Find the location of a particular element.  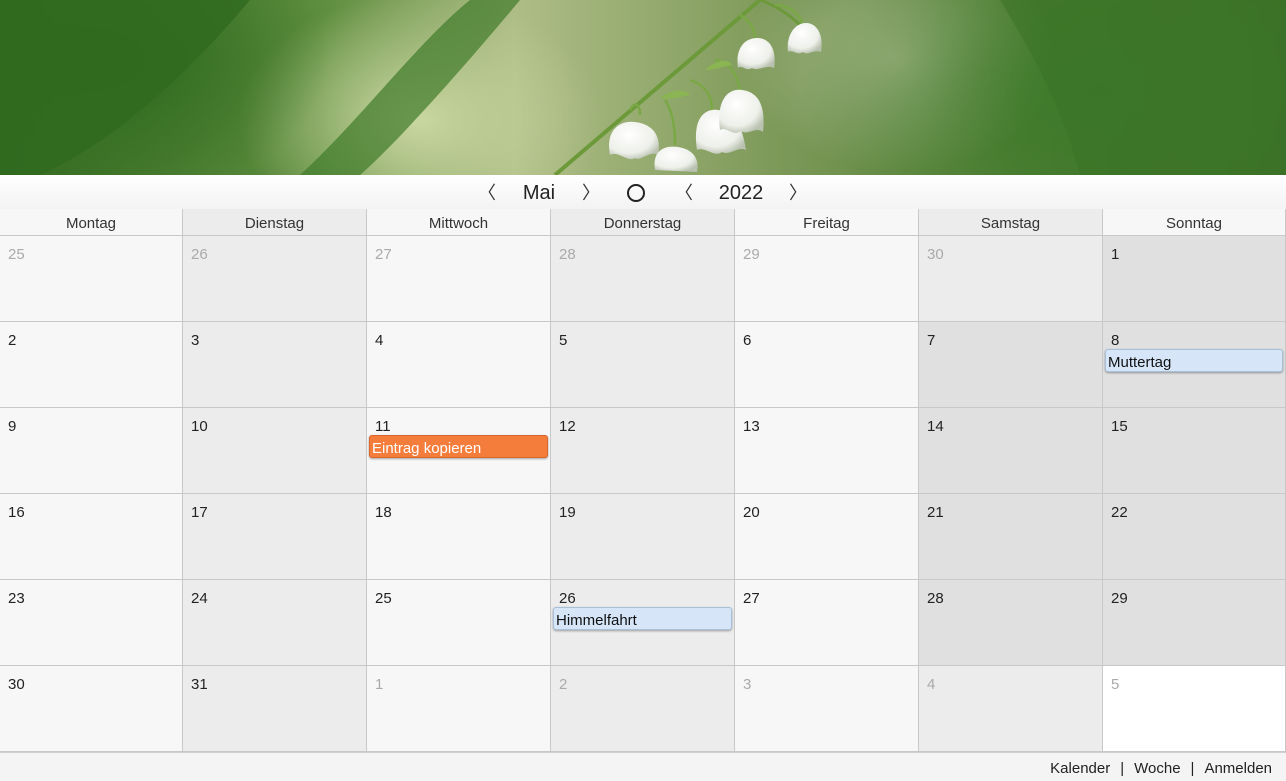

day-cell: 16 is located at coordinates (91, 537).